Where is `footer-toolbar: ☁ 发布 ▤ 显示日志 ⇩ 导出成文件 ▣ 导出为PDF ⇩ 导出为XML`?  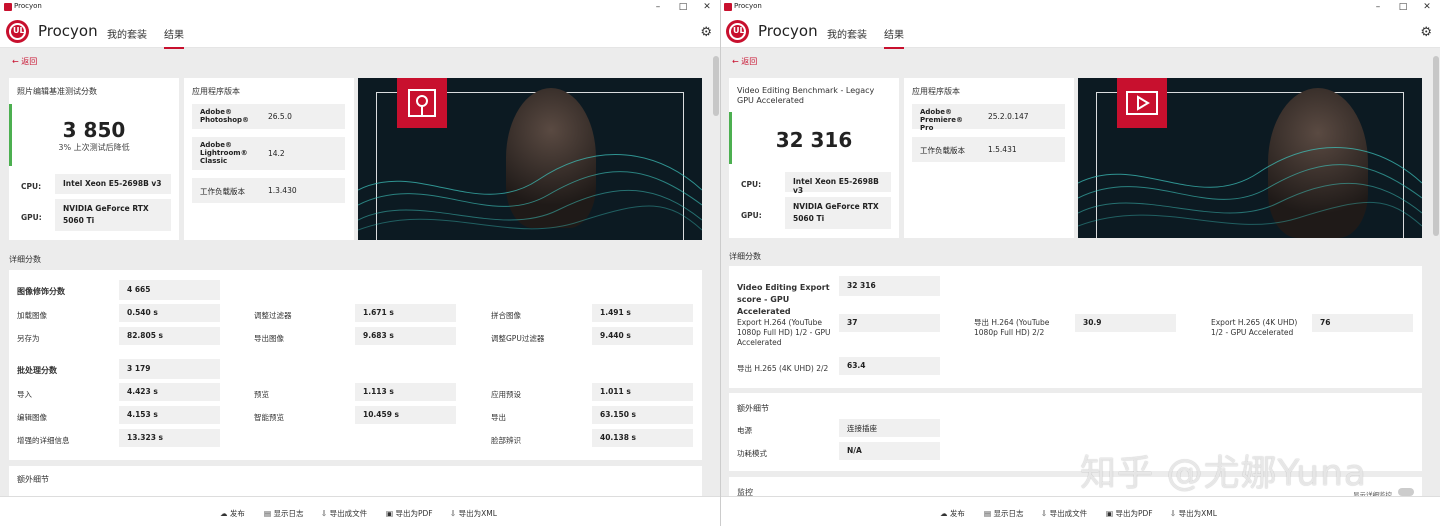 footer-toolbar: ☁ 发布 ▤ 显示日志 ⇩ 导出成文件 ▣ 导出为PDF ⇩ 导出为XML is located at coordinates (1080, 511).